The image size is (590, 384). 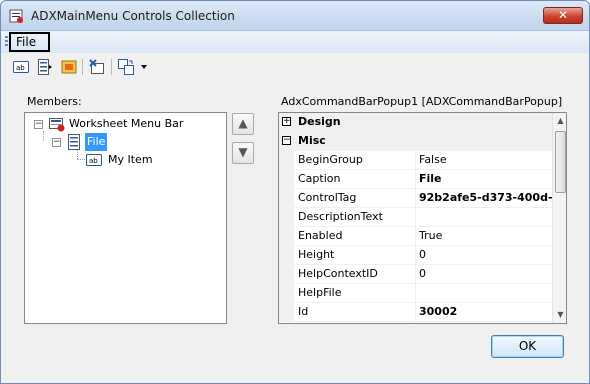 I want to click on property-name: HelpFile, so click(x=320, y=292).